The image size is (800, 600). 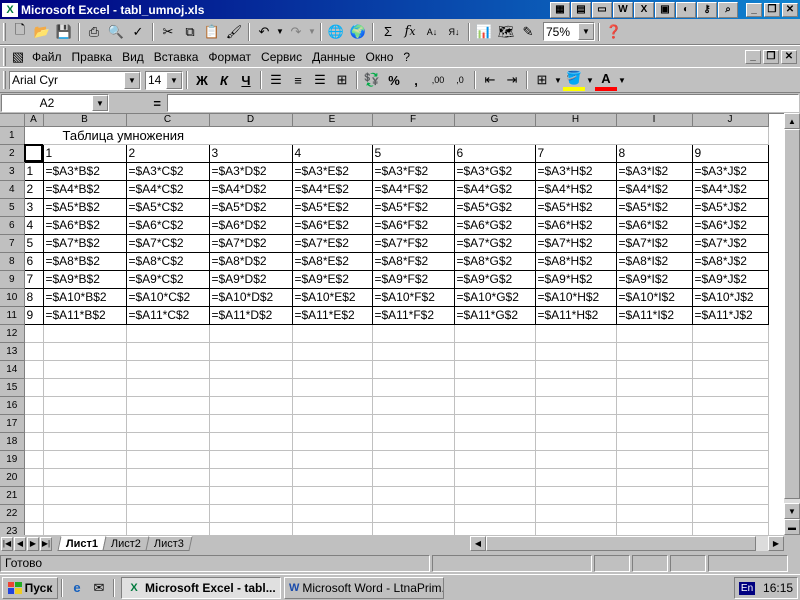 What do you see at coordinates (116, 32) in the screenshot?
I see `print-preview-icon: 🔍` at bounding box center [116, 32].